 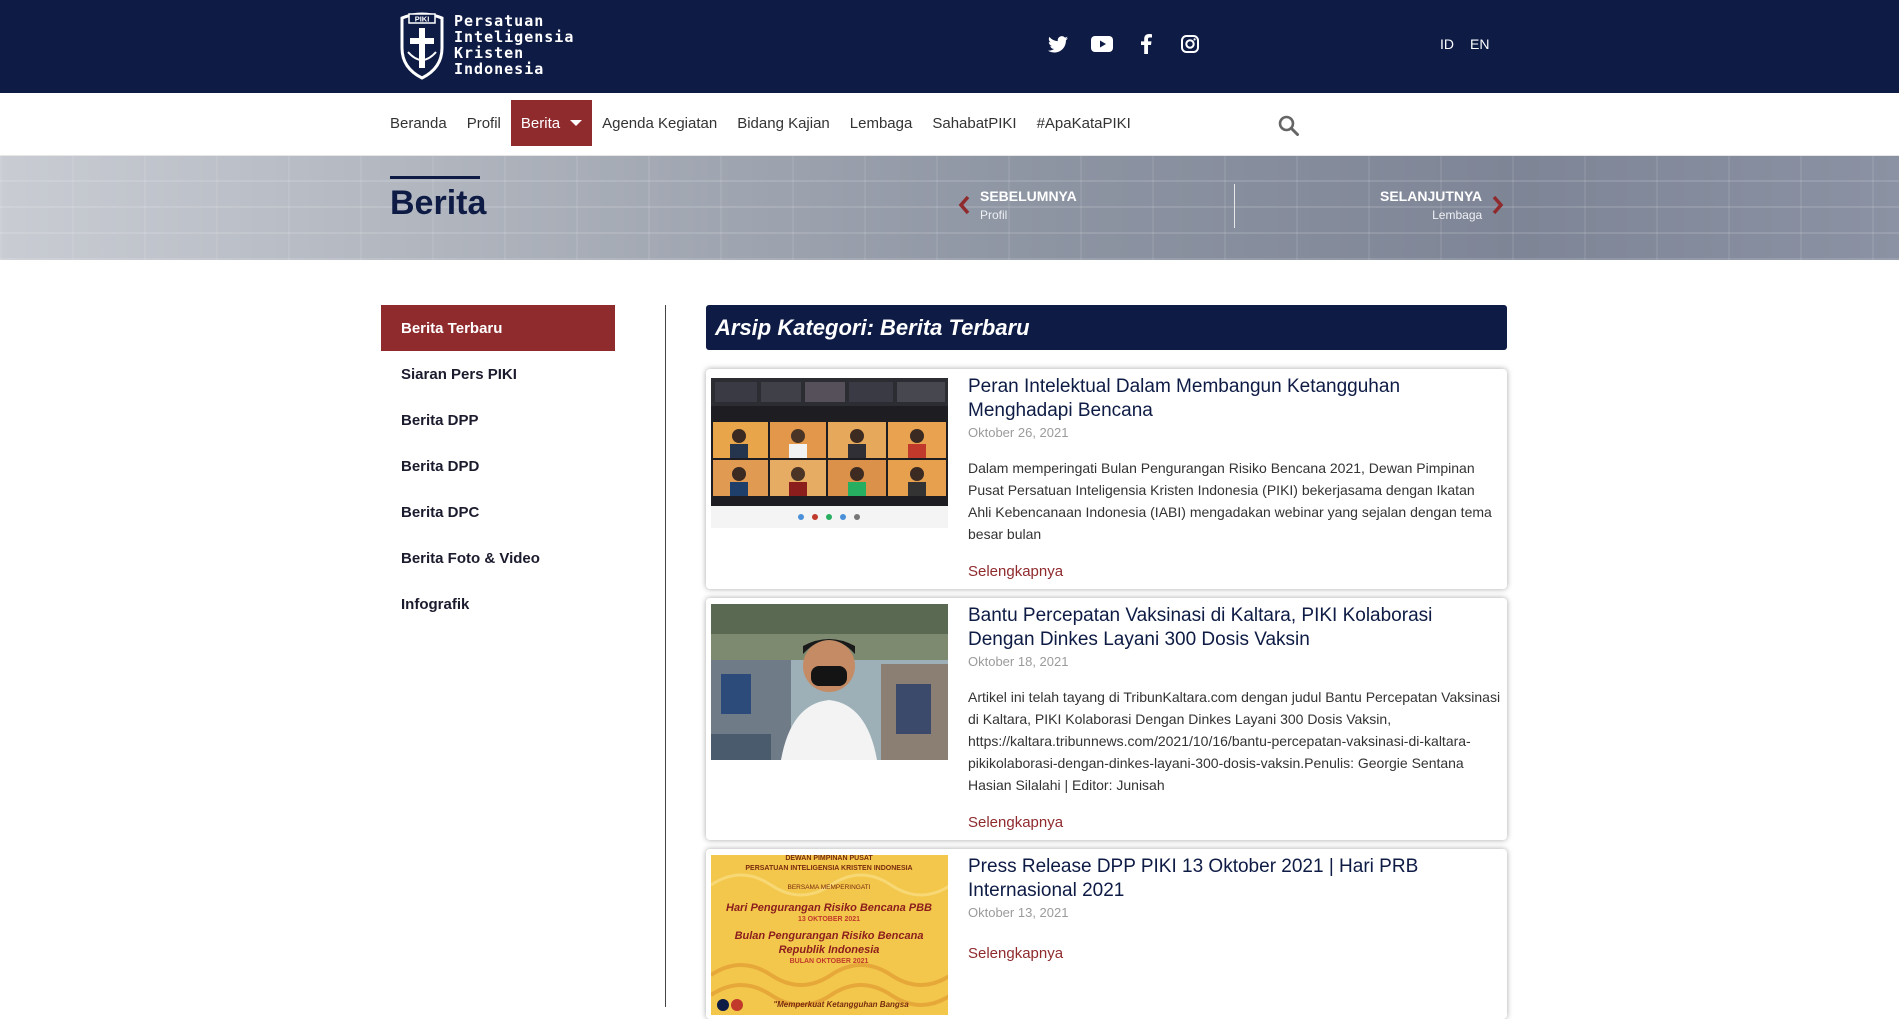 What do you see at coordinates (881, 123) in the screenshot?
I see `nav-lembaga: Lembaga` at bounding box center [881, 123].